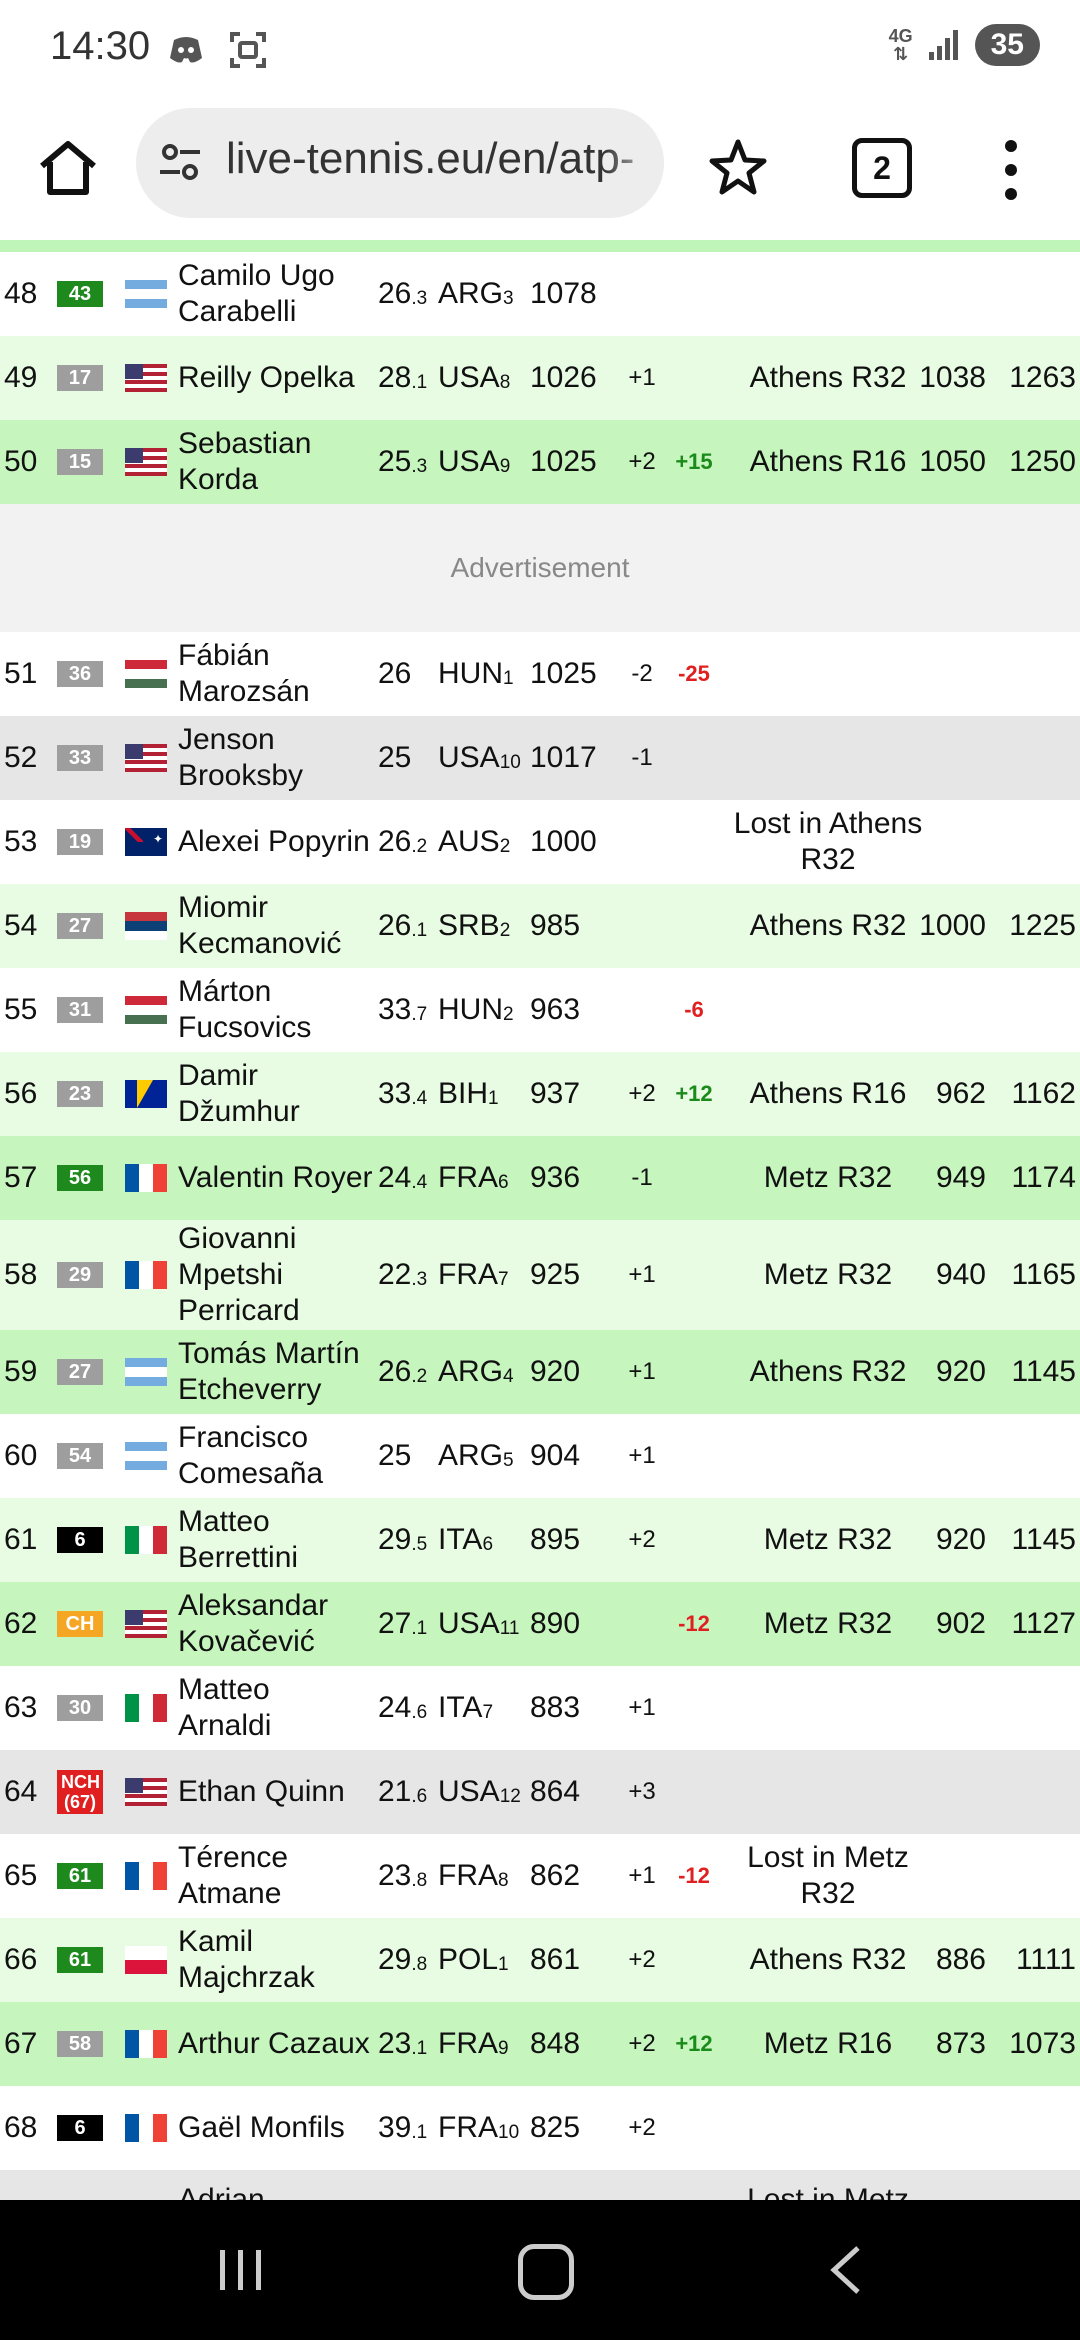 The width and height of the screenshot is (1080, 2340). I want to click on table-row: 51 36 Fábián Marozsán 26 HUN 1 1025 -2 -25, so click(540, 674).